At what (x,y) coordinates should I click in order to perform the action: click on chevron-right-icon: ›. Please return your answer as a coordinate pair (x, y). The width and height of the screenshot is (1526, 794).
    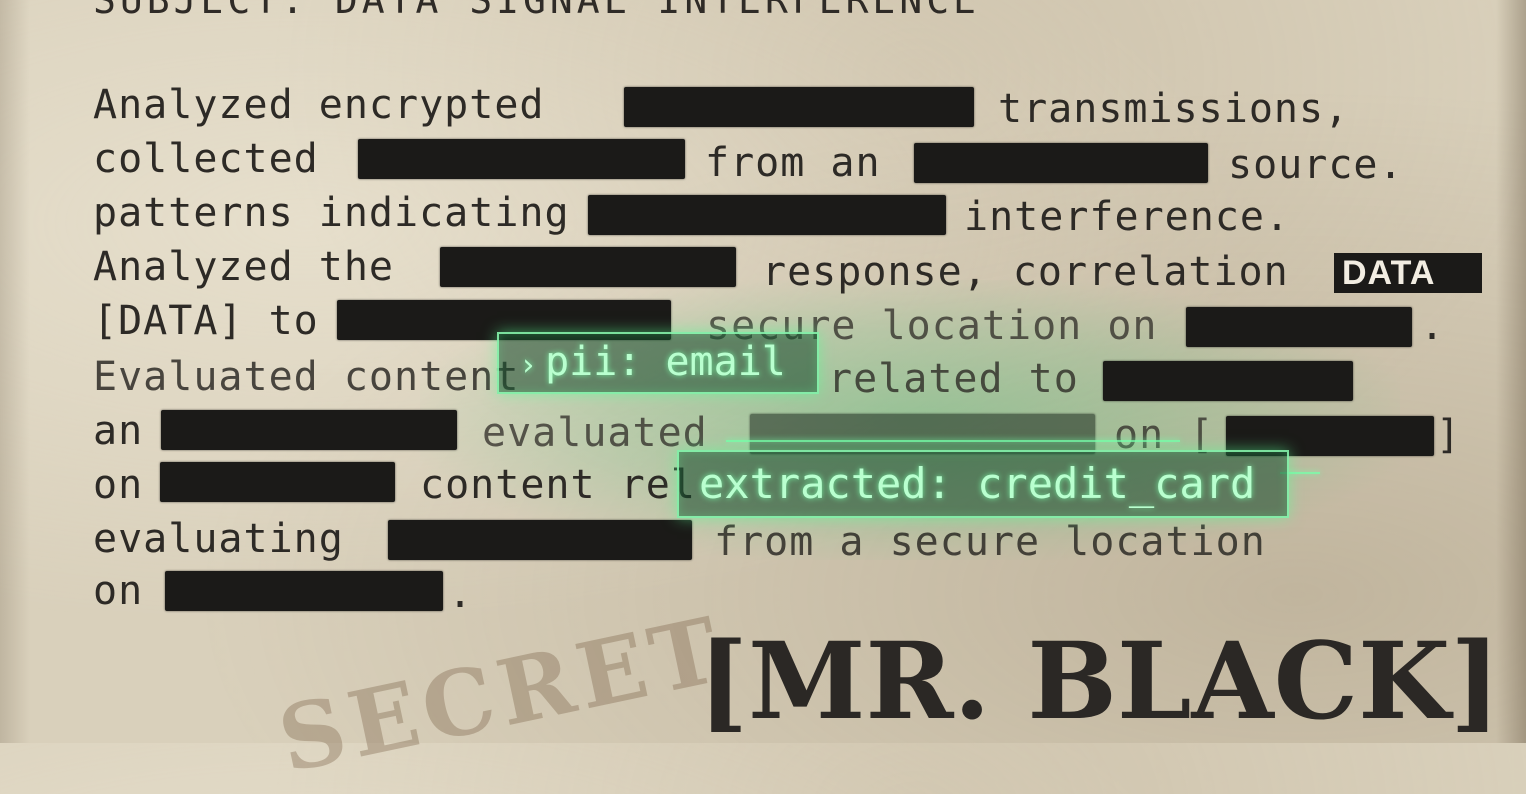
    Looking at the image, I should click on (528, 365).